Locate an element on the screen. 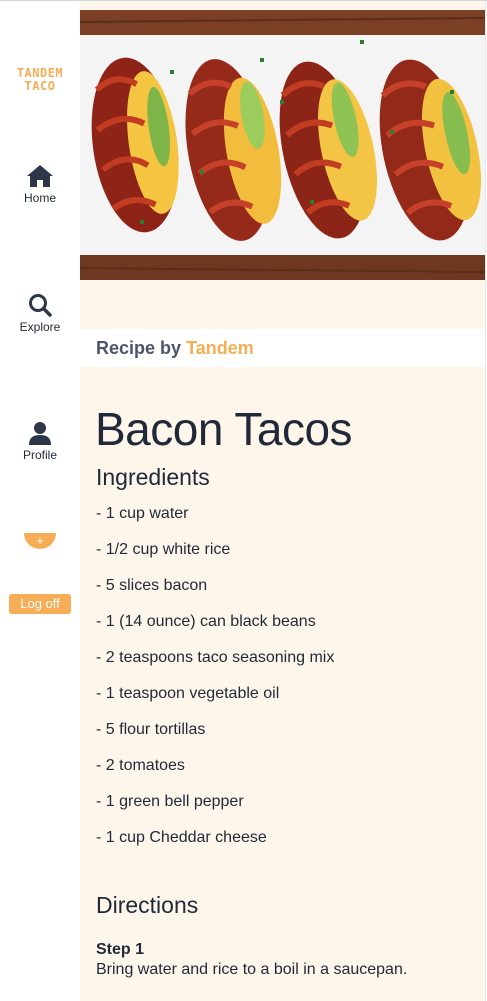 This screenshot has height=1001, width=487. logo: TANDEM TACO is located at coordinates (40, 80).